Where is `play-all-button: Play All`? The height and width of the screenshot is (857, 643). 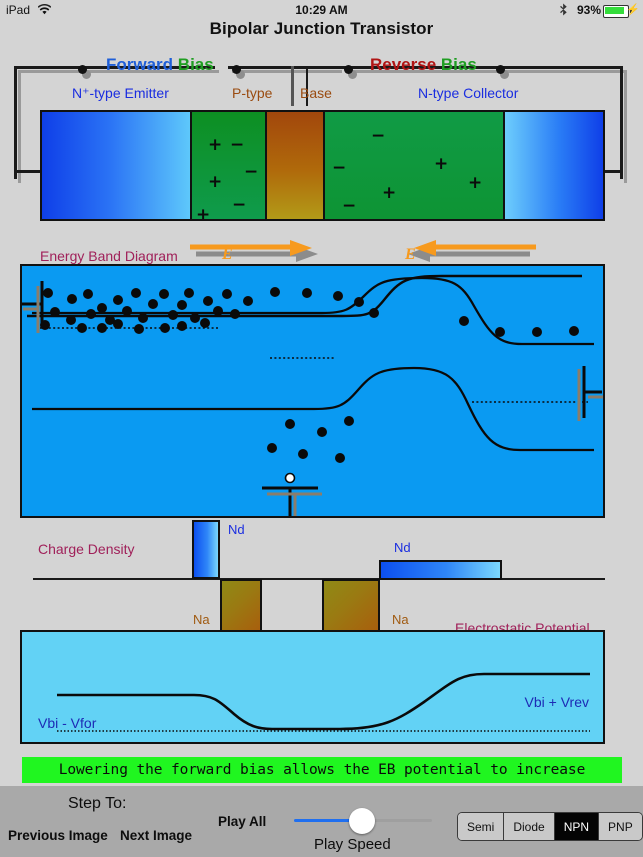 play-all-button: Play All is located at coordinates (242, 821).